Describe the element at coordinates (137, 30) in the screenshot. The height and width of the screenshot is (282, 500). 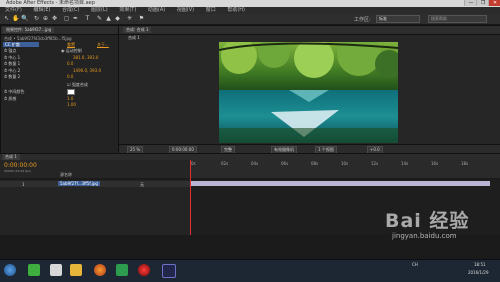
I see `tab-composition: 合成: 合成 1` at that location.